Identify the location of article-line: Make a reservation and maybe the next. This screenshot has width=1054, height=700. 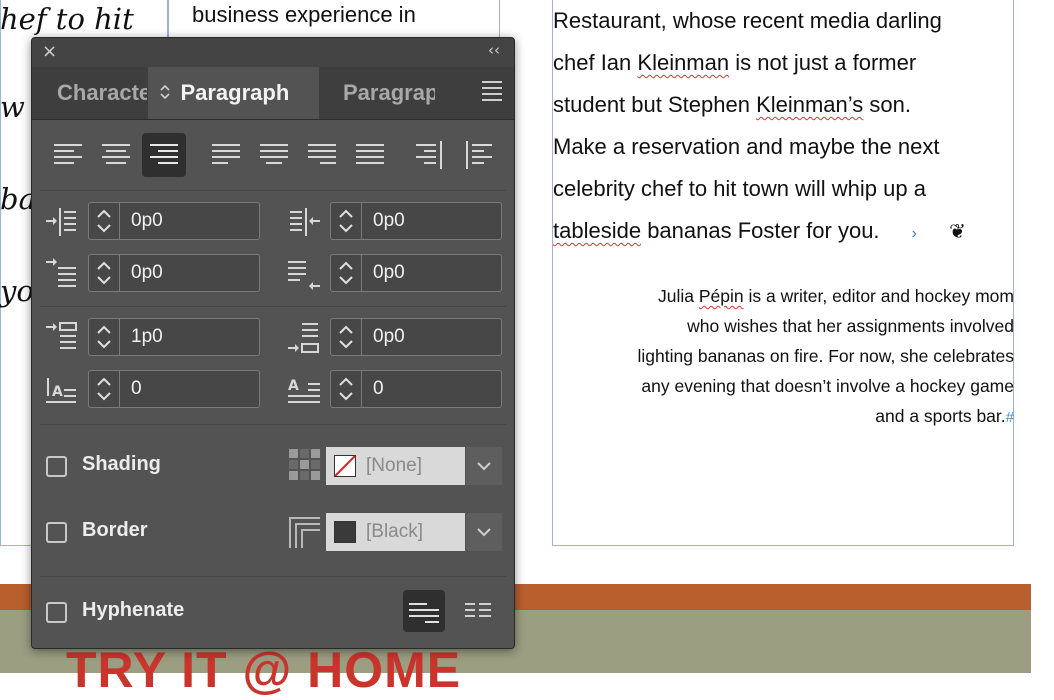
(746, 146).